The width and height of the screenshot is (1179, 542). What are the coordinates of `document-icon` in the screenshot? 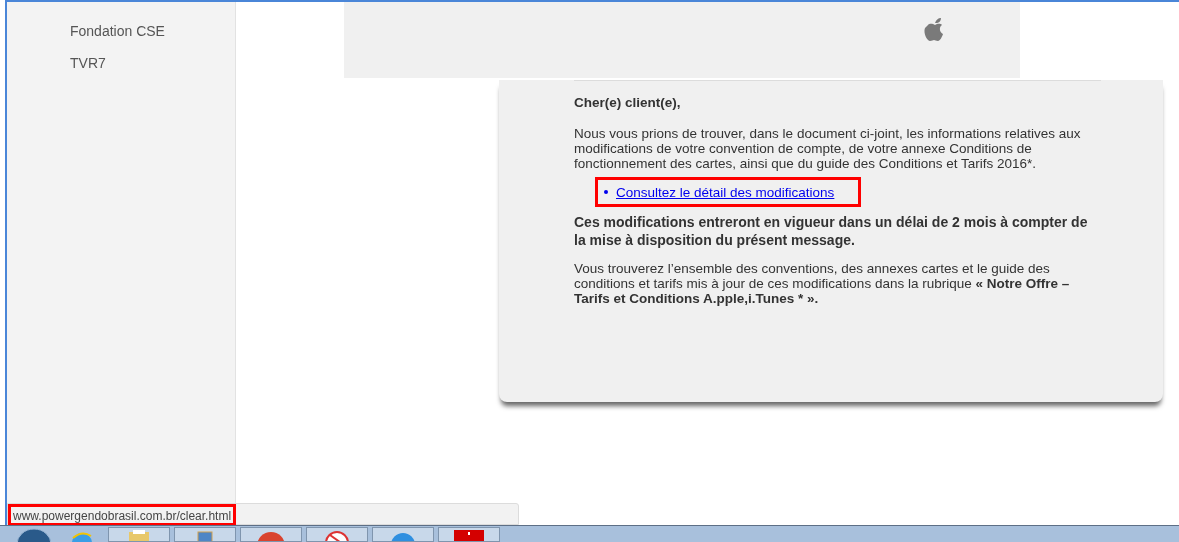 It's located at (469, 535).